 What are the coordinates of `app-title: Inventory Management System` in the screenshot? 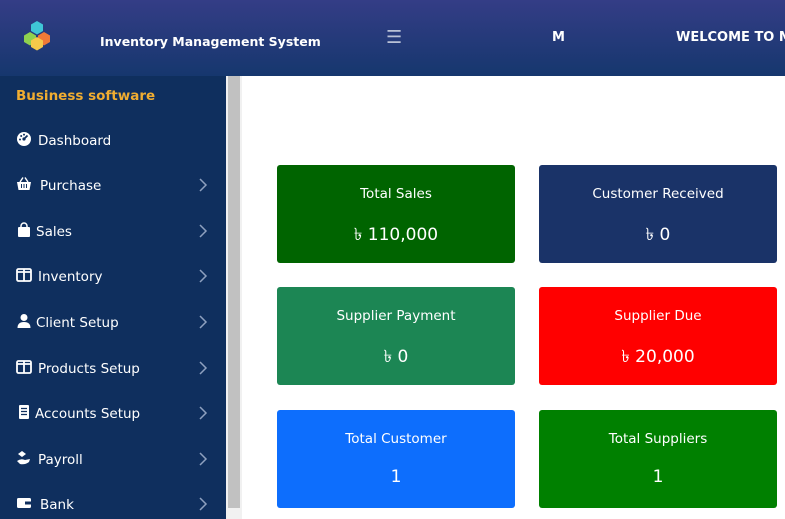 It's located at (210, 41).